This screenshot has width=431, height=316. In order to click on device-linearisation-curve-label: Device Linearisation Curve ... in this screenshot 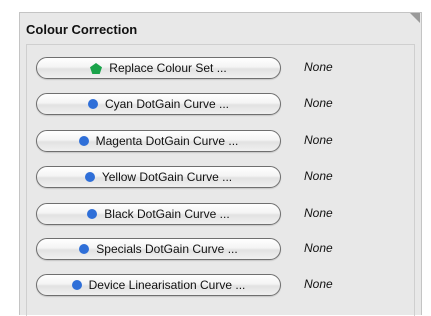, I will do `click(167, 285)`.